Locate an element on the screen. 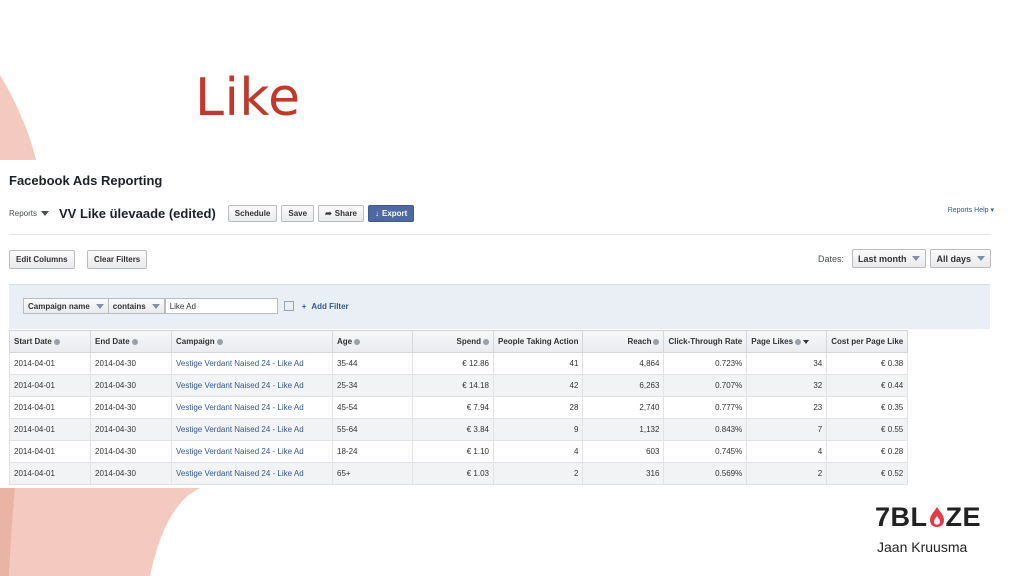 Image resolution: width=1024 pixels, height=576 pixels. column-header: Click-Through Rate is located at coordinates (705, 341).